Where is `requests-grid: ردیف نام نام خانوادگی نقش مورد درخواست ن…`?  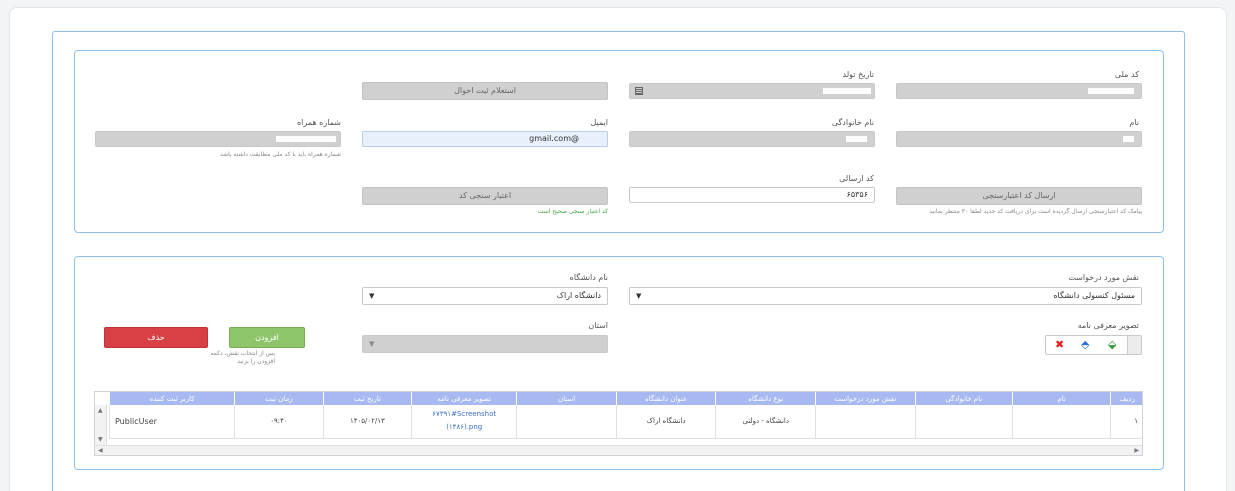
requests-grid: ردیف نام نام خانوادگی نقش مورد درخواست ن… is located at coordinates (618, 423).